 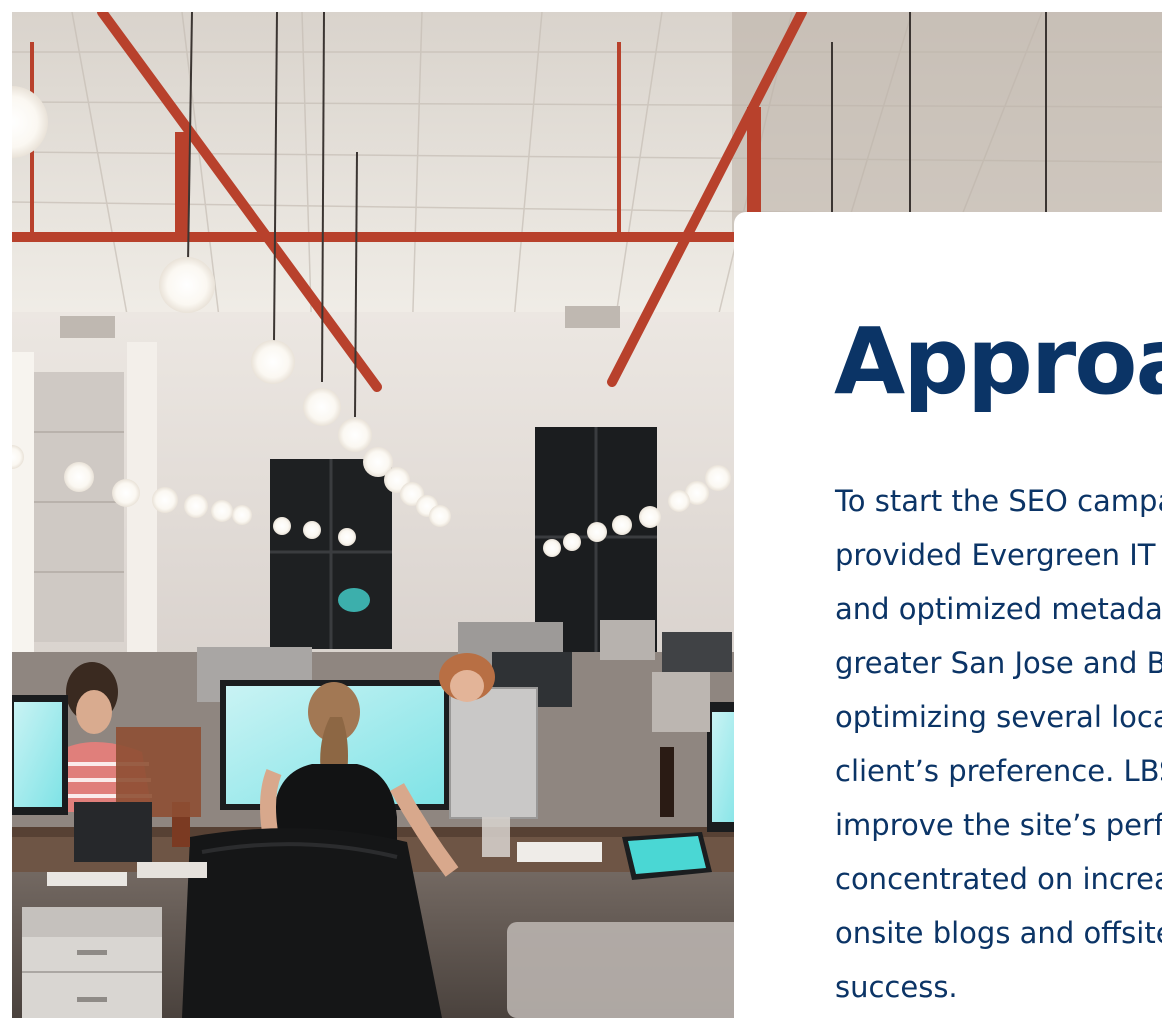 I want to click on body-line: concentrated on increasing both, so click(x=998, y=879).